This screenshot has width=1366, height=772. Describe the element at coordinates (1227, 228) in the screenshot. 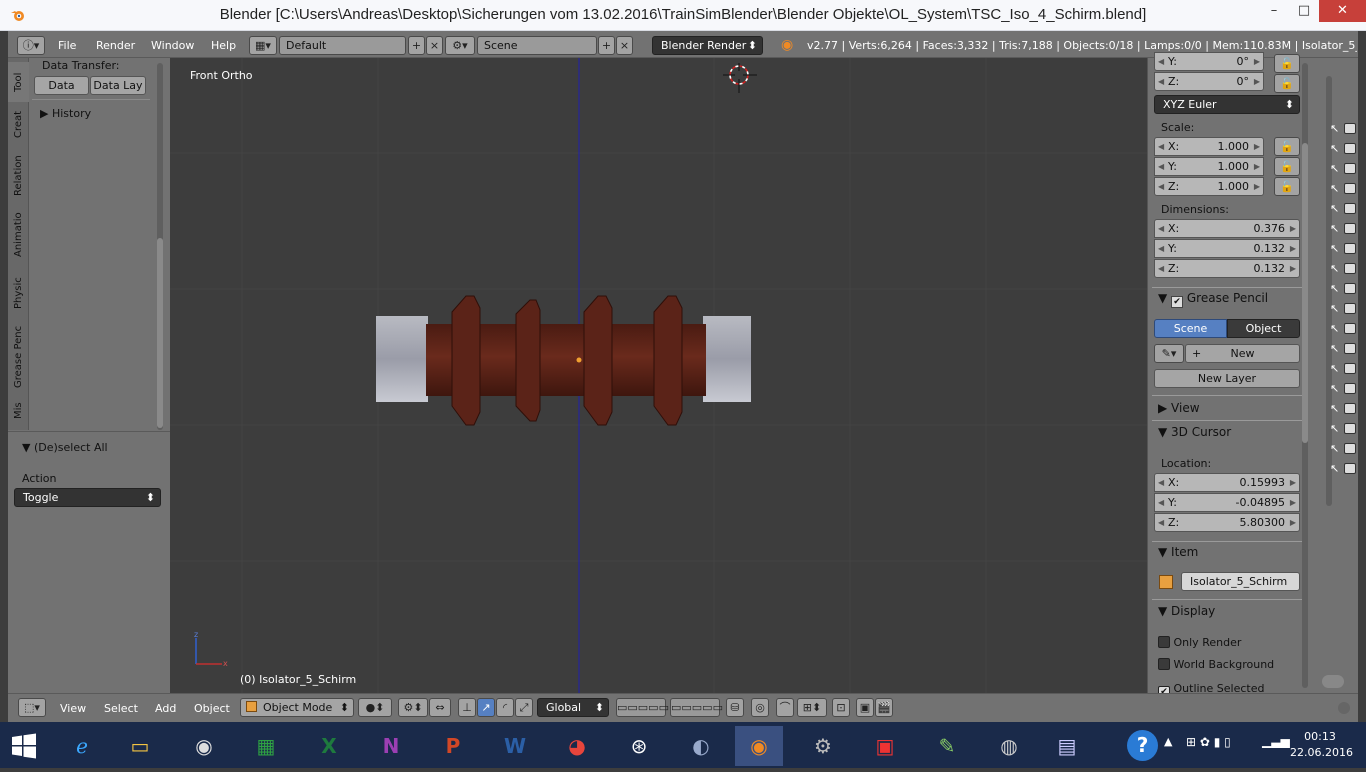

I see `dimension-x-field: ◀ X: 0.376 ▶` at that location.